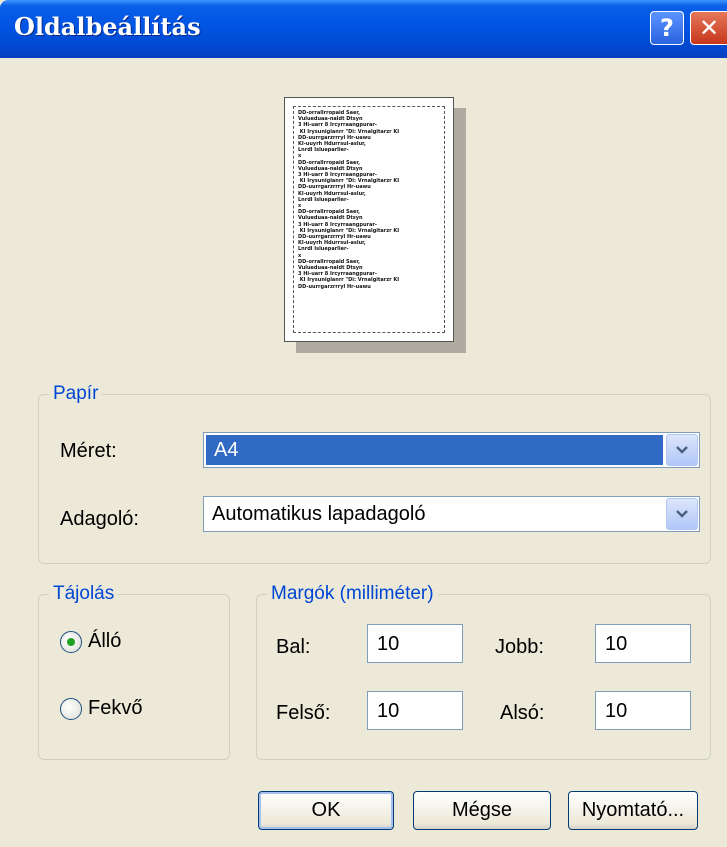 This screenshot has width=727, height=847. What do you see at coordinates (434, 450) in the screenshot?
I see `size-select-value: A4` at bounding box center [434, 450].